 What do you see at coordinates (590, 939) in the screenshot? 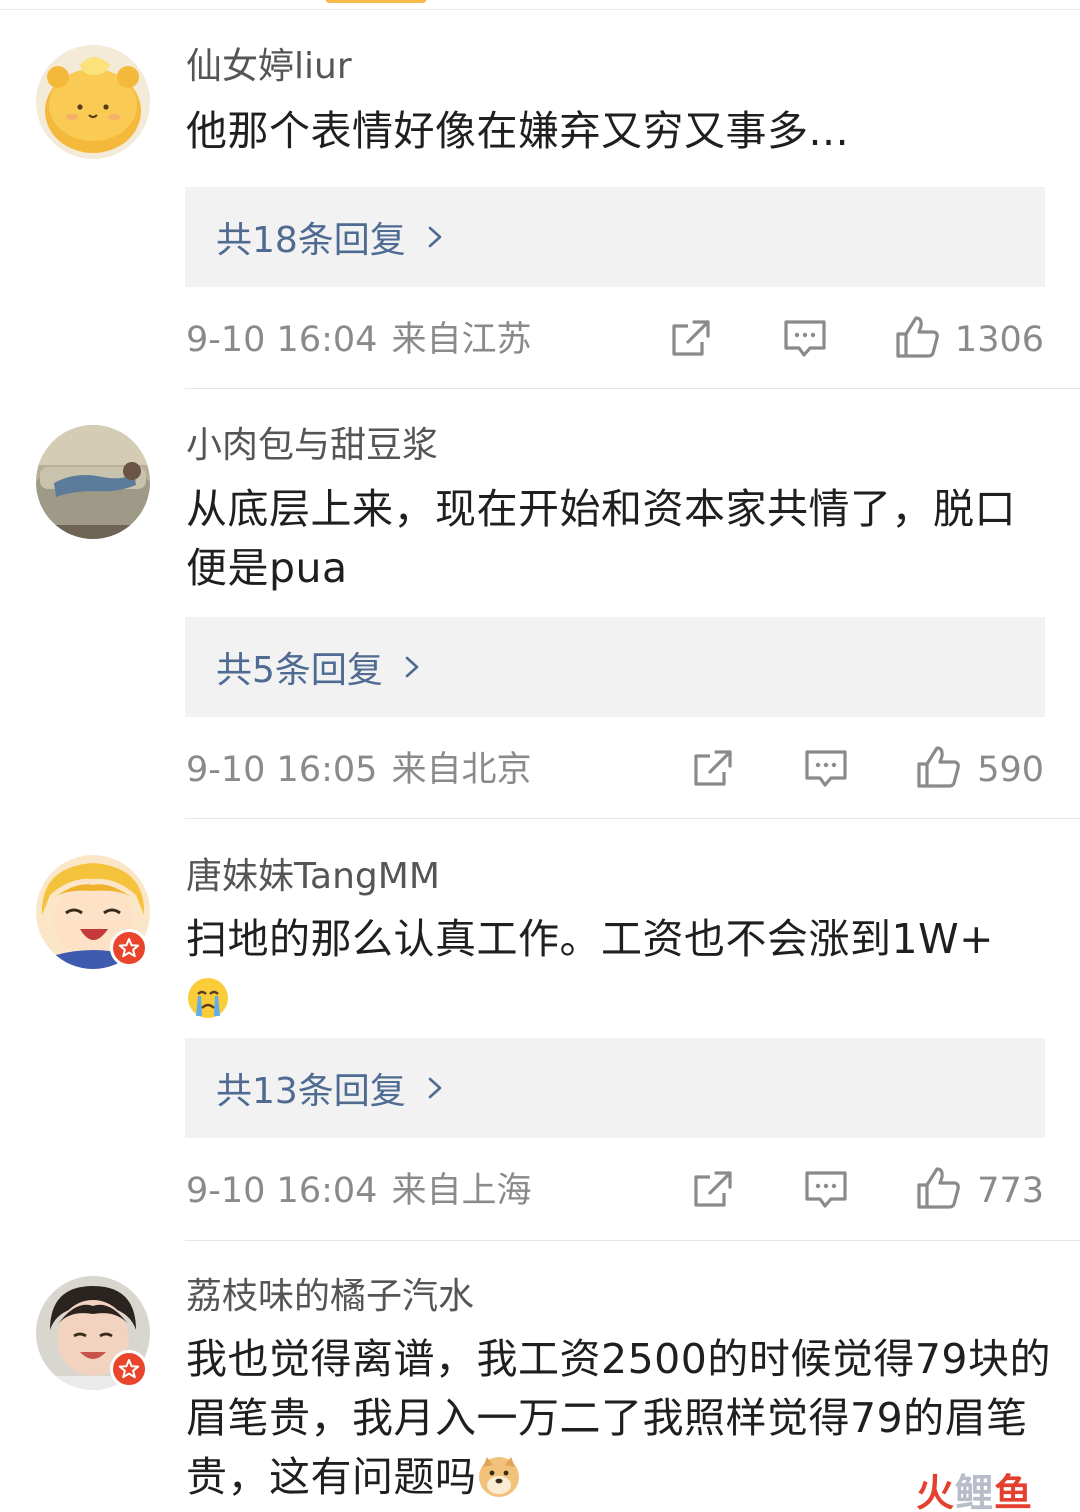
I see `comment-text-body: 扫地的那么认真工作。工资也不会涨到1W+` at bounding box center [590, 939].